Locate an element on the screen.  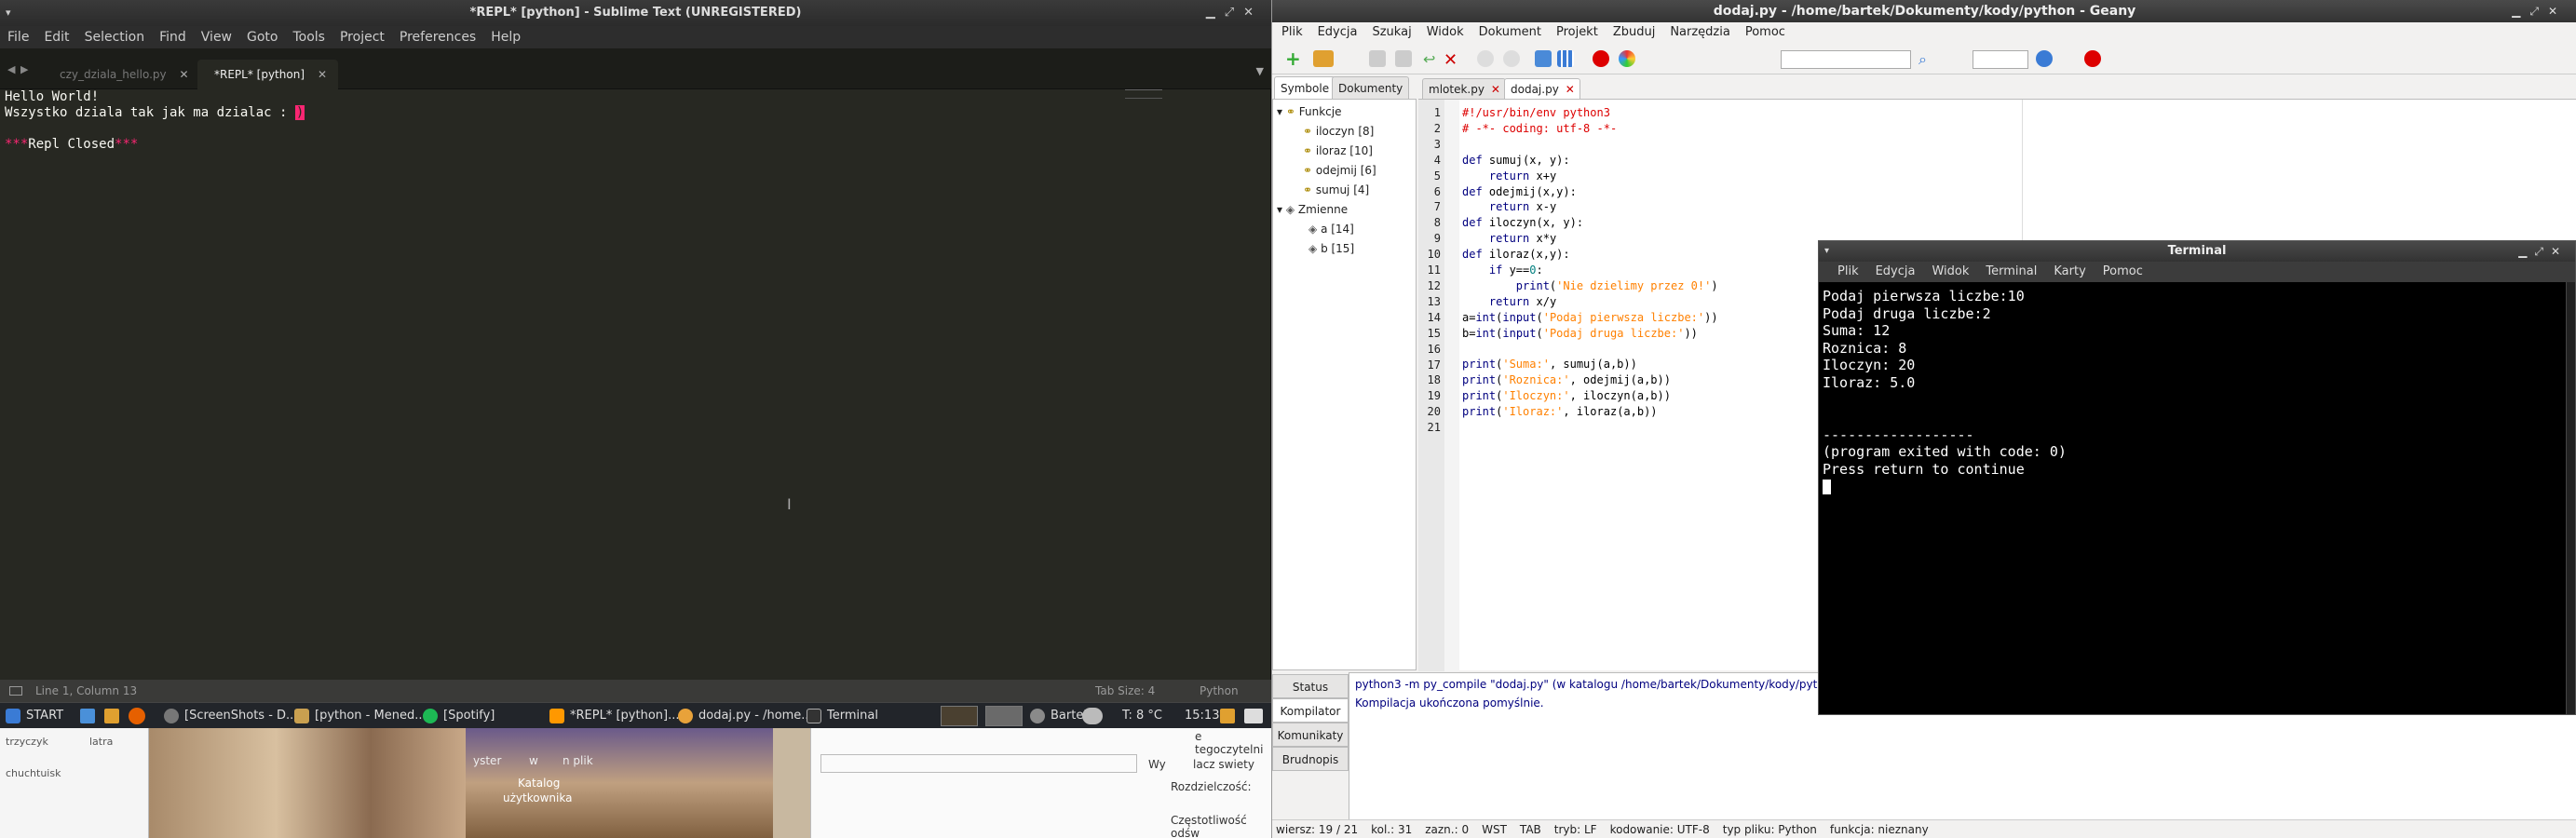
menu-tools: Tools is located at coordinates (308, 37).